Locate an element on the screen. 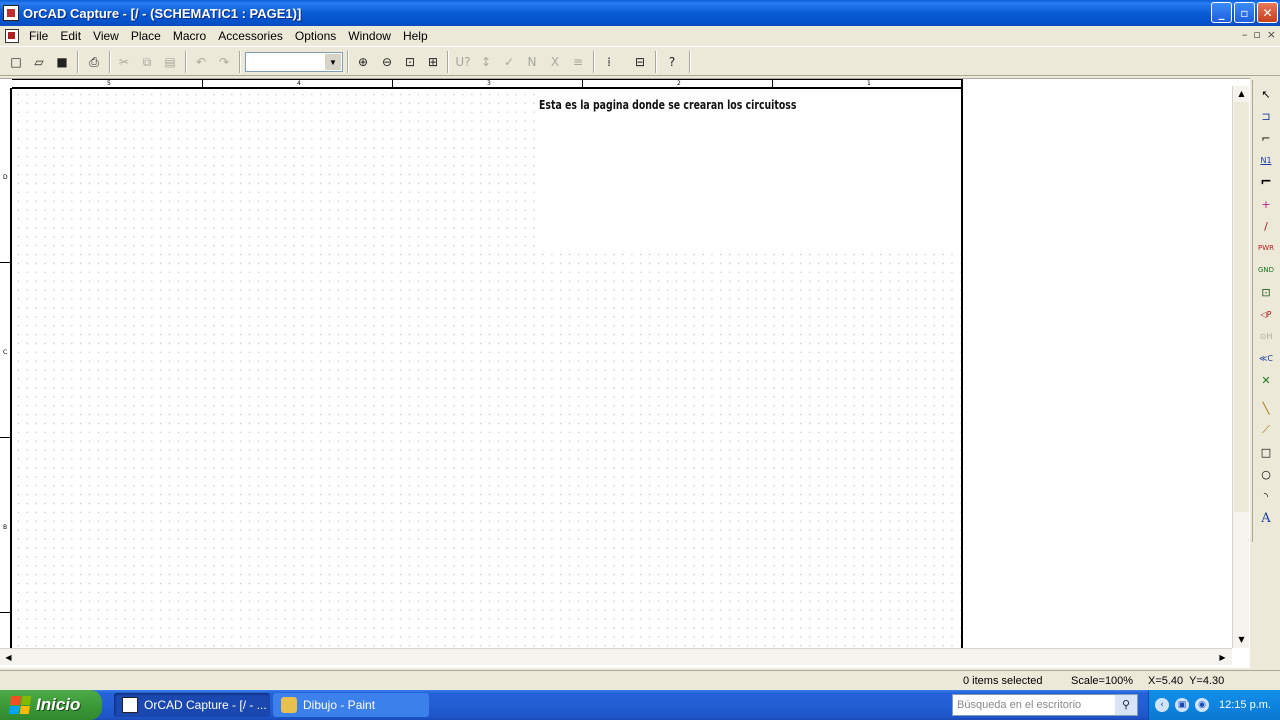 The image size is (1280, 720). redo-icon: ↷ is located at coordinates (224, 62).